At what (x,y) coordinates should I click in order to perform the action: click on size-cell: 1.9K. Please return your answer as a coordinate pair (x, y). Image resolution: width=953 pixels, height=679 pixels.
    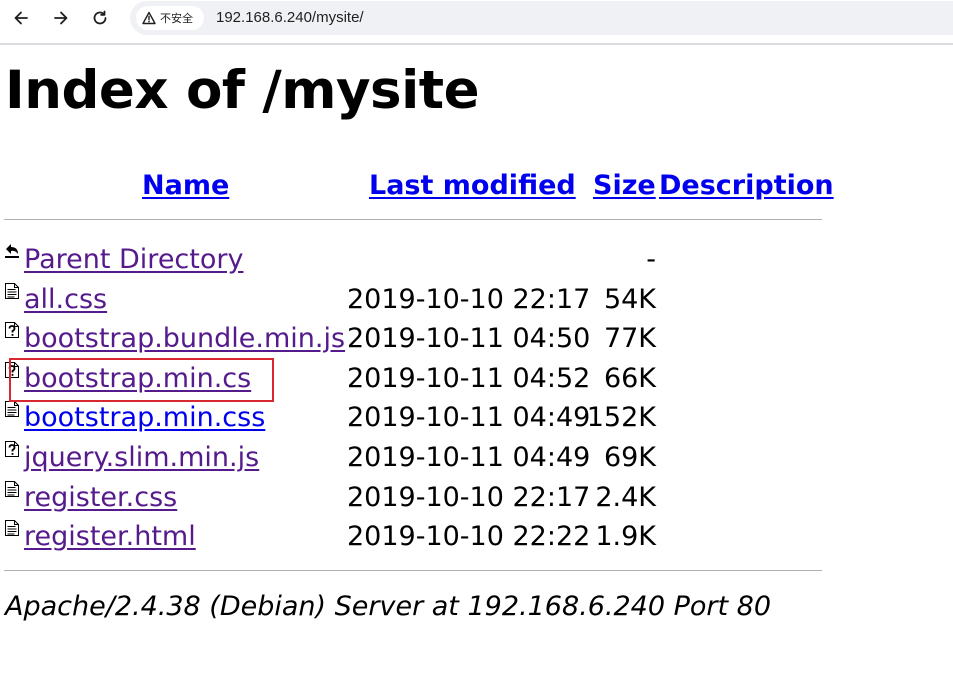
    Looking at the image, I should click on (625, 537).